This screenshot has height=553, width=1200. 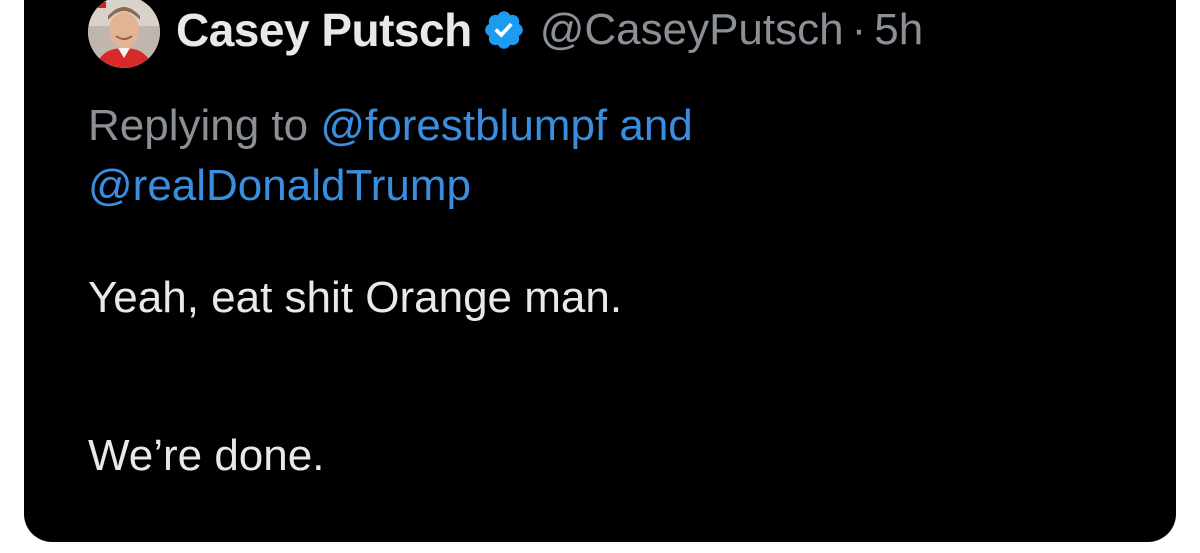 I want to click on mention-link-realdonaldtrump: @realDonaldTrump, so click(x=279, y=185).